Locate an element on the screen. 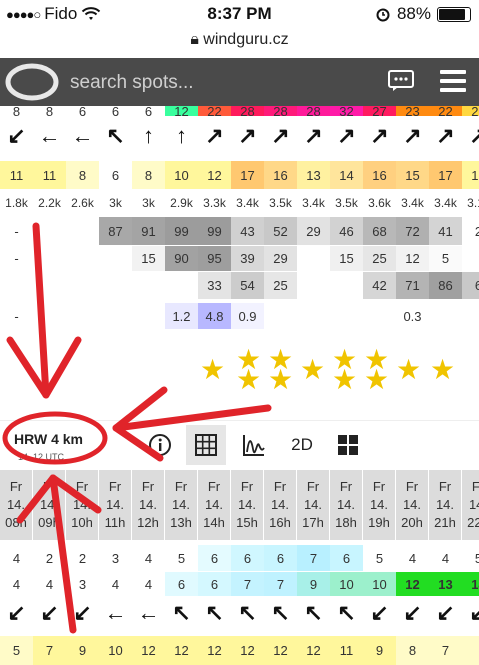 The image size is (479, 665). chat-icon is located at coordinates (401, 81).